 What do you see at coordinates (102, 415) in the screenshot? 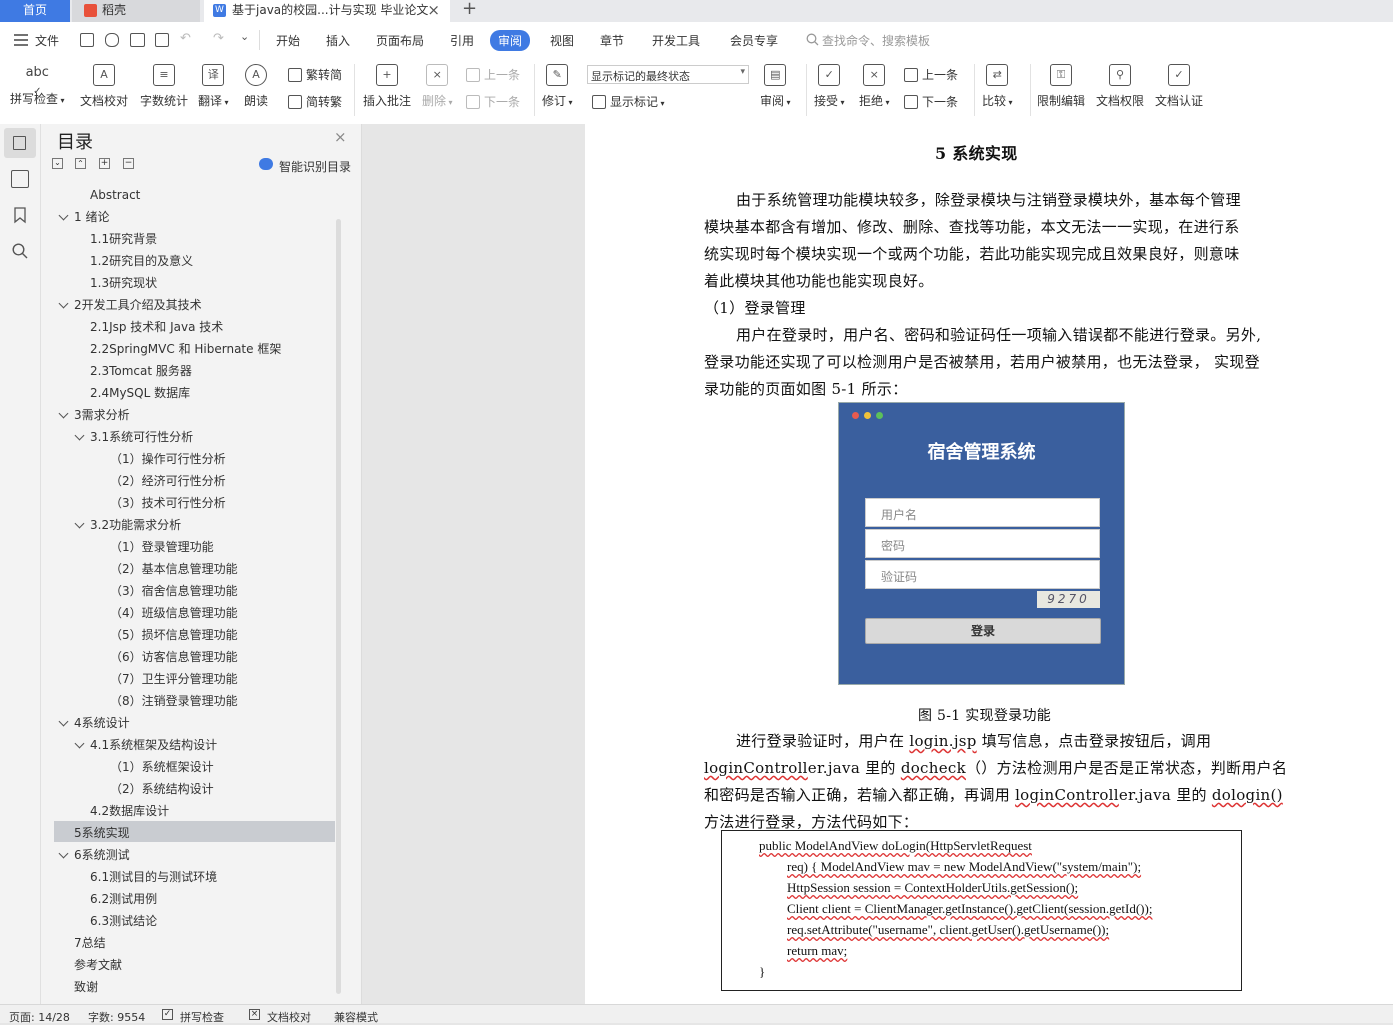
I see `toc-item: 3需求分析` at bounding box center [102, 415].